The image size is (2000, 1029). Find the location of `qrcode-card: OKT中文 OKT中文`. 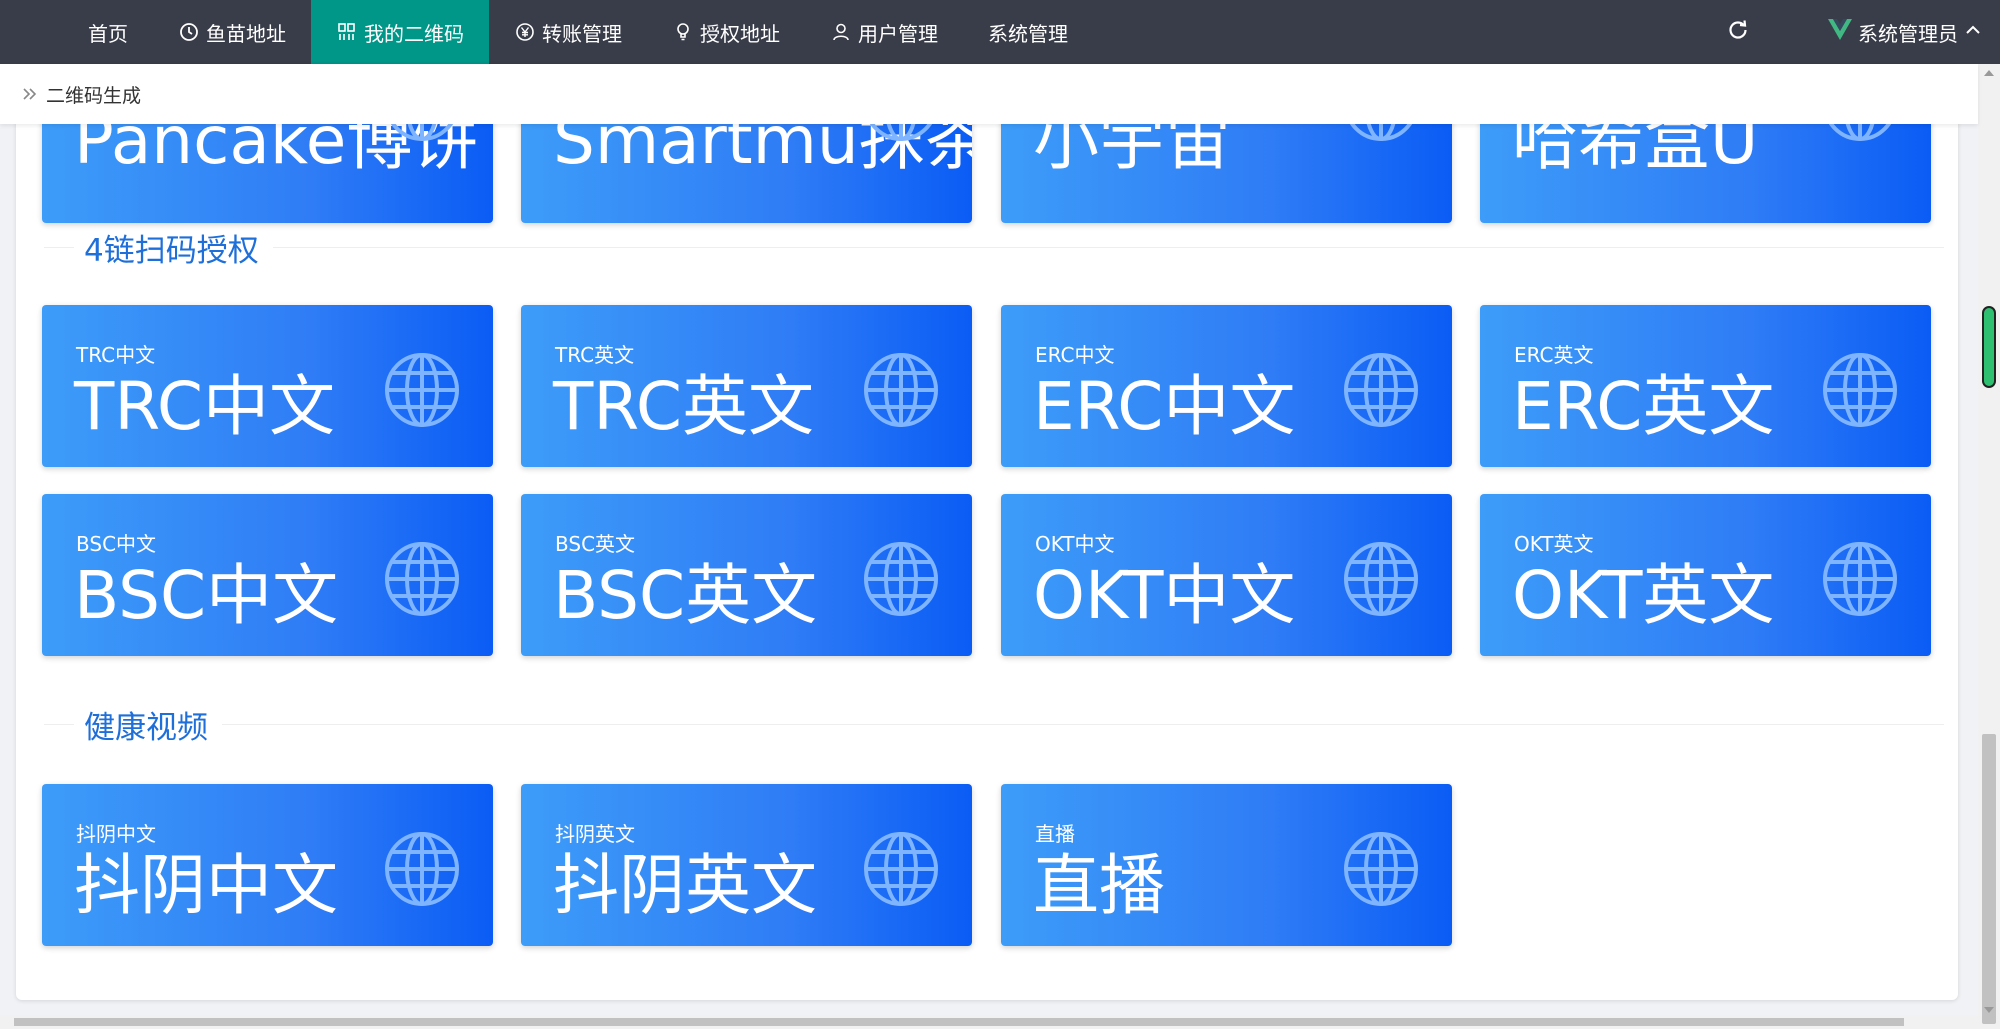

qrcode-card: OKT中文 OKT中文 is located at coordinates (1226, 575).